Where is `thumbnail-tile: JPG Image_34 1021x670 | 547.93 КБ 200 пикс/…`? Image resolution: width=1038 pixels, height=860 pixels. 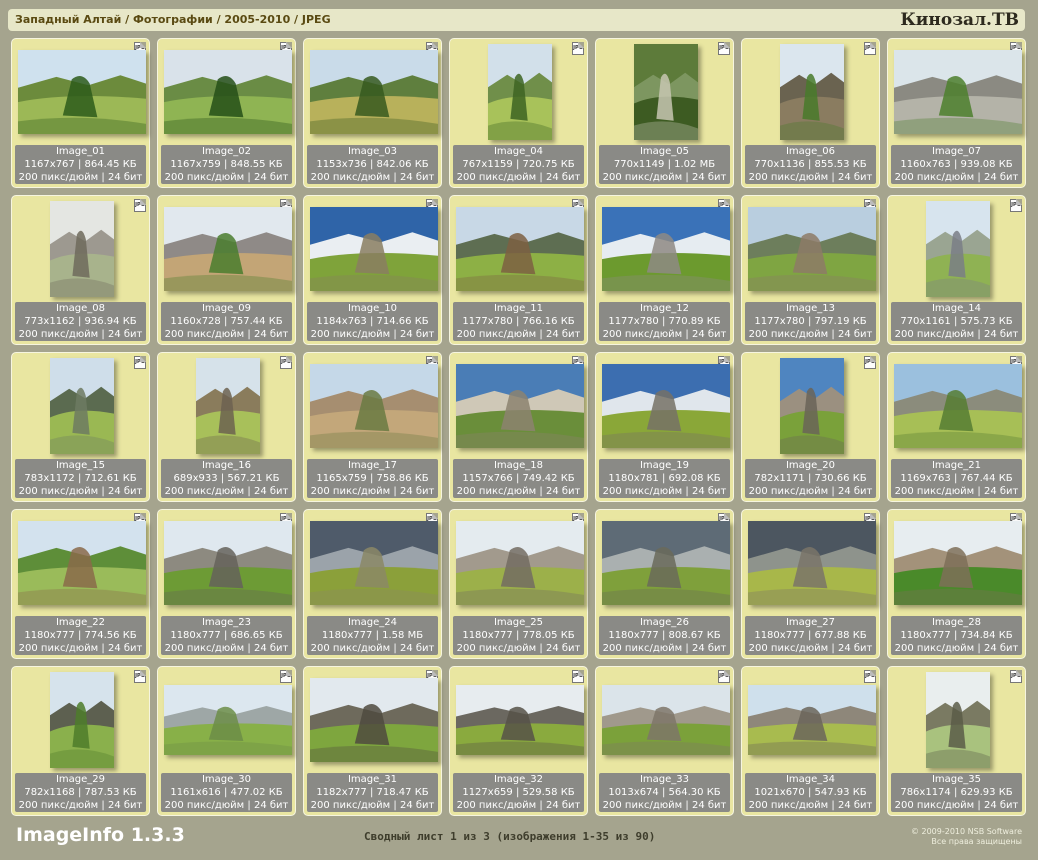 thumbnail-tile: JPG Image_34 1021x670 | 547.93 КБ 200 пикс/… is located at coordinates (810, 741).